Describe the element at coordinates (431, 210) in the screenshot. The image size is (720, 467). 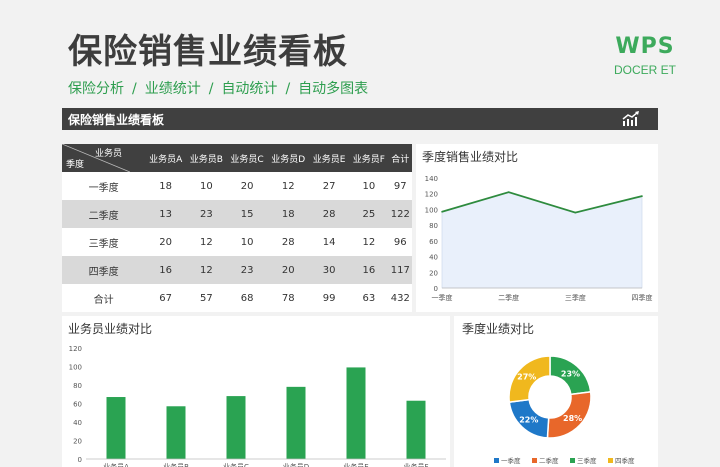
I see `y-tick-label: 100` at that location.